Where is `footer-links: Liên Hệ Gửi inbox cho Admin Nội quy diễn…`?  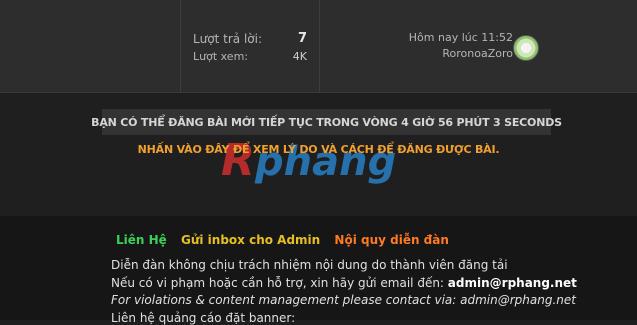 footer-links: Liên Hệ Gửi inbox cho Admin Nội quy diễn… is located at coordinates (287, 240).